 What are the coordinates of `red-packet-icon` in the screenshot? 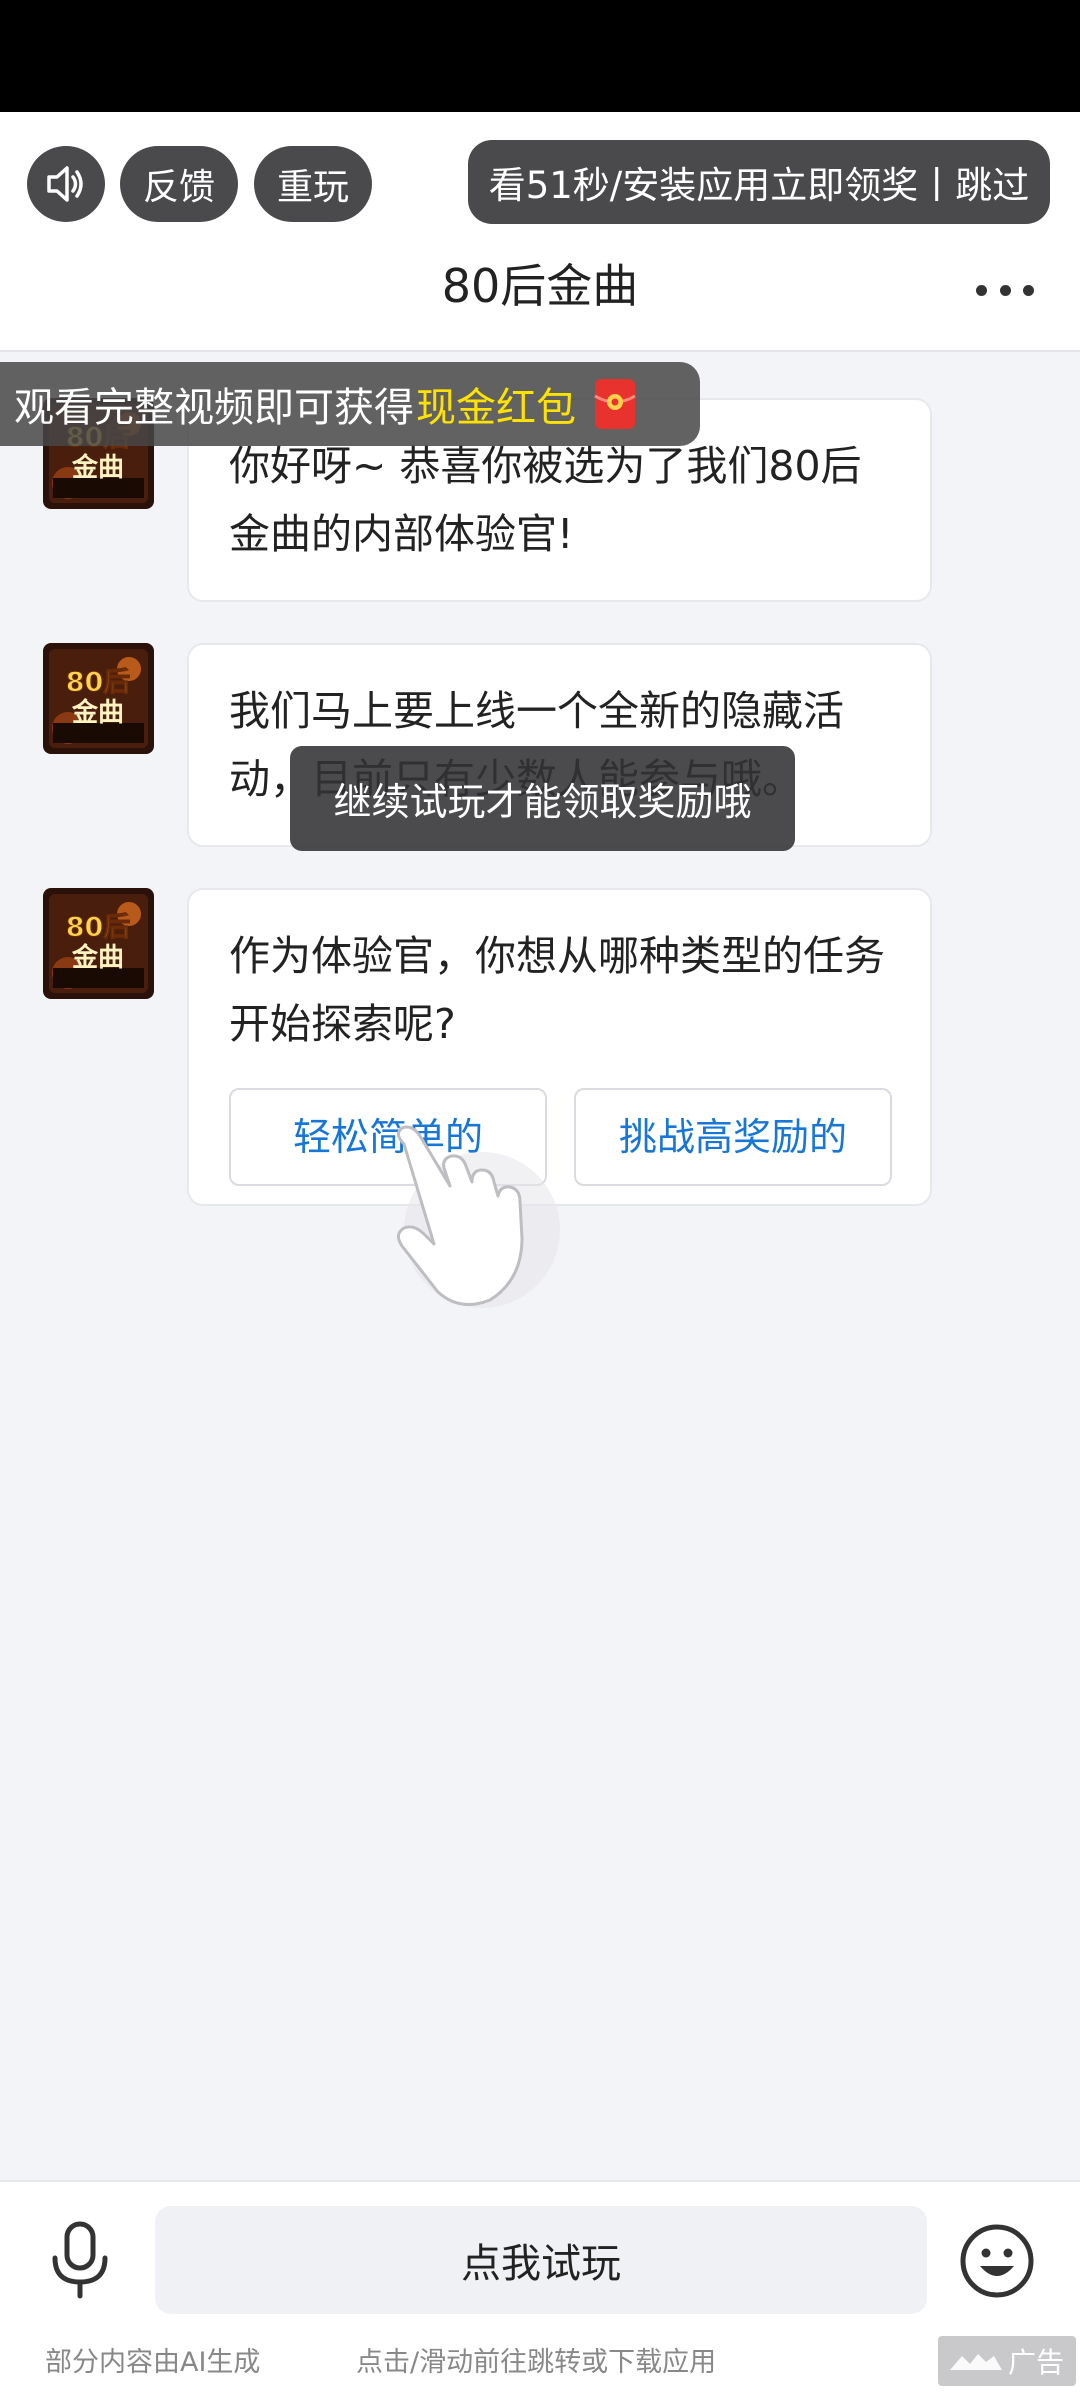 It's located at (615, 404).